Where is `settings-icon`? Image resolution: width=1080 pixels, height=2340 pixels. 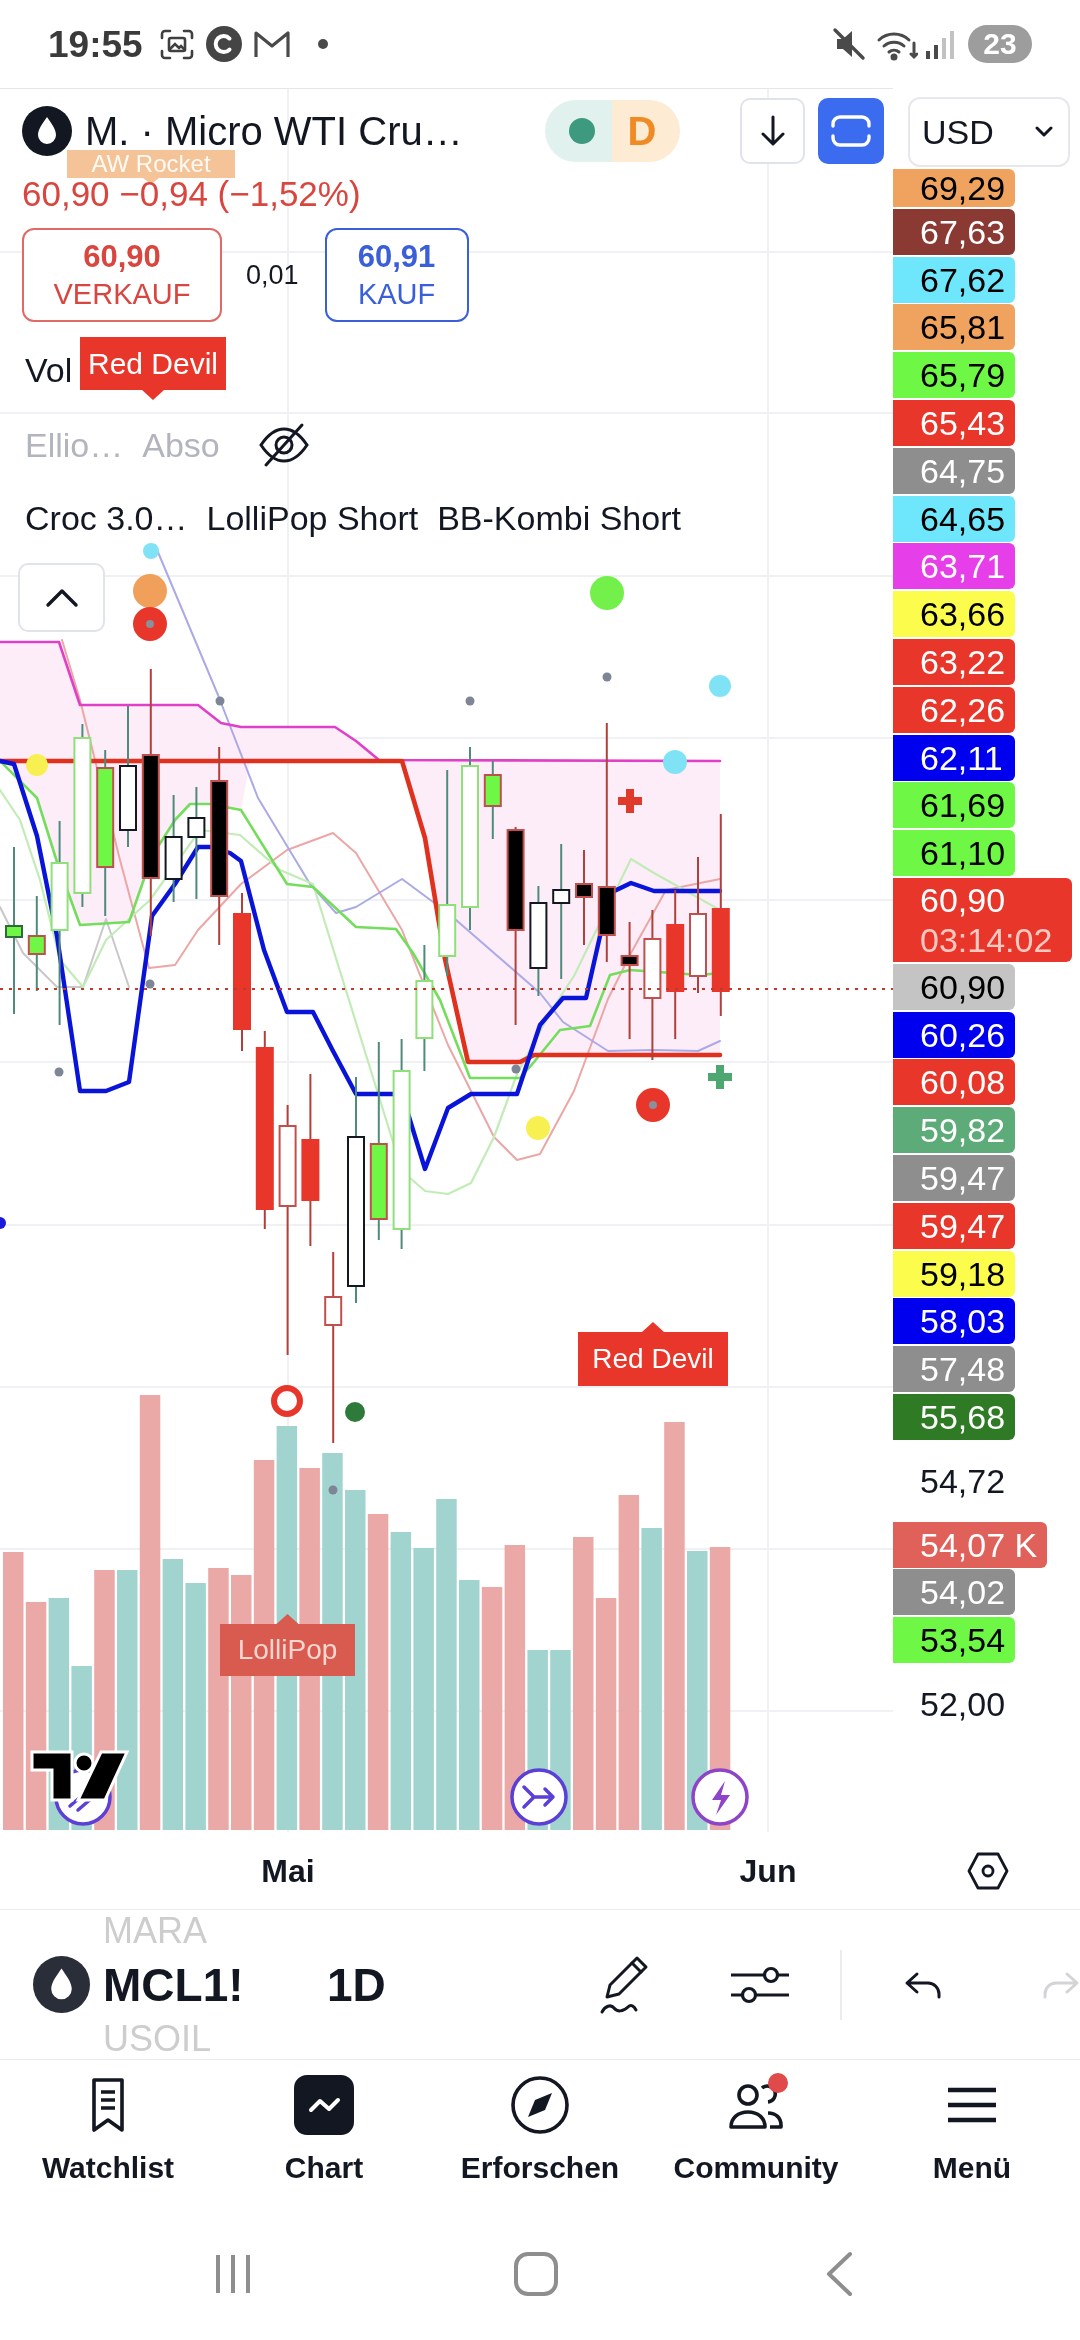
settings-icon is located at coordinates (988, 1871).